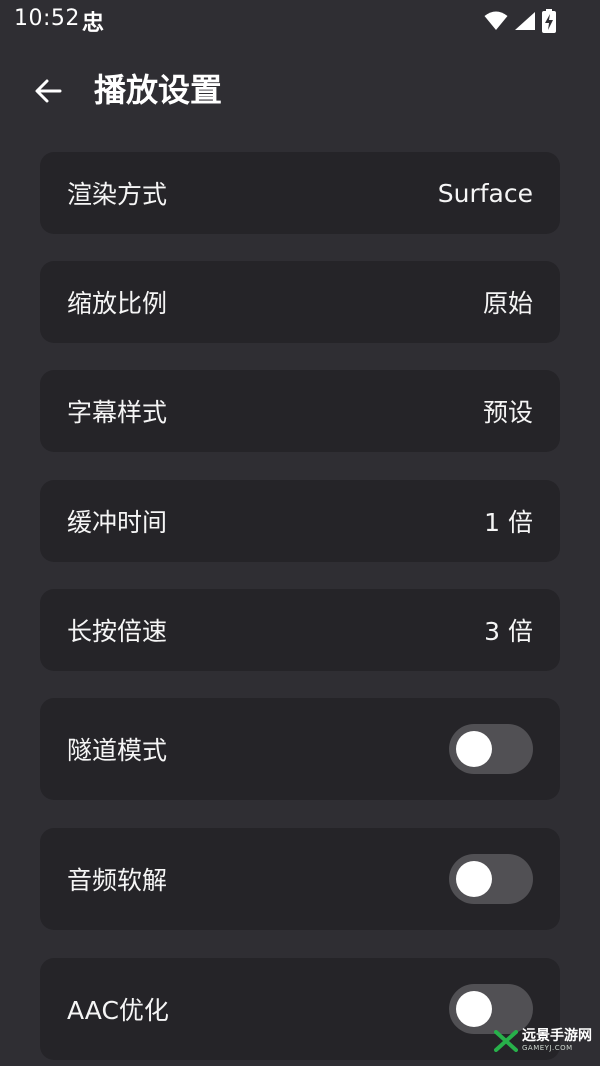  I want to click on setting-scale-ratio: 缩放比例 原始, so click(300, 302).